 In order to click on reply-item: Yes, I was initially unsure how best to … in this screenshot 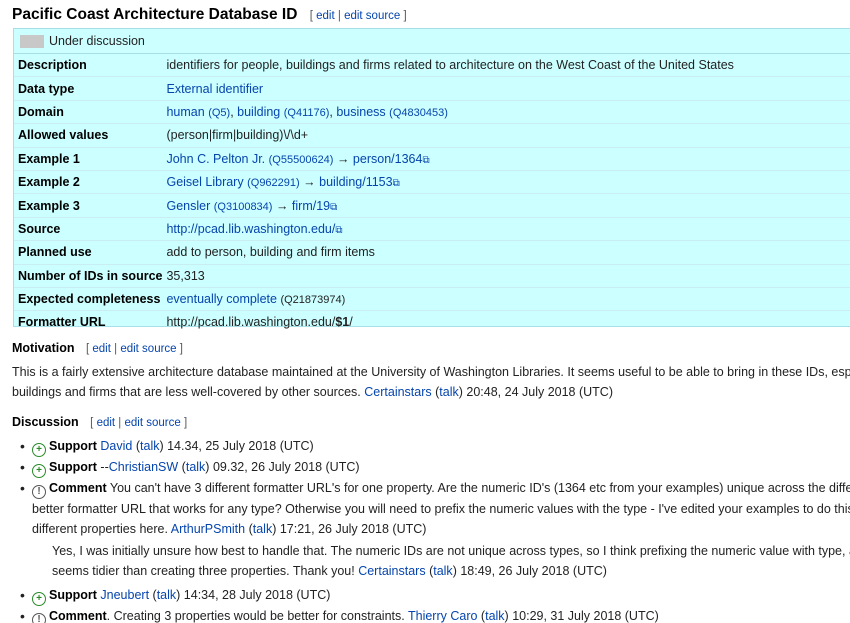, I will do `click(425, 561)`.